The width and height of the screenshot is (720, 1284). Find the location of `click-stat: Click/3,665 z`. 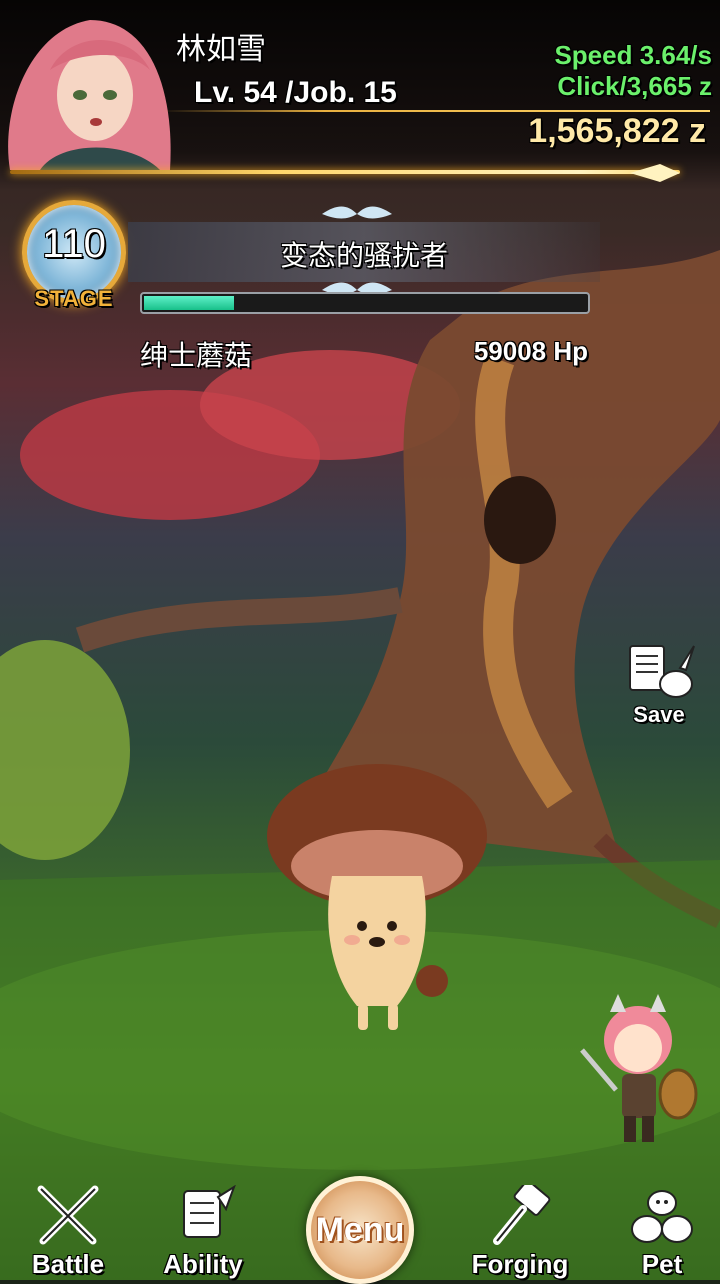

click-stat: Click/3,665 z is located at coordinates (634, 86).